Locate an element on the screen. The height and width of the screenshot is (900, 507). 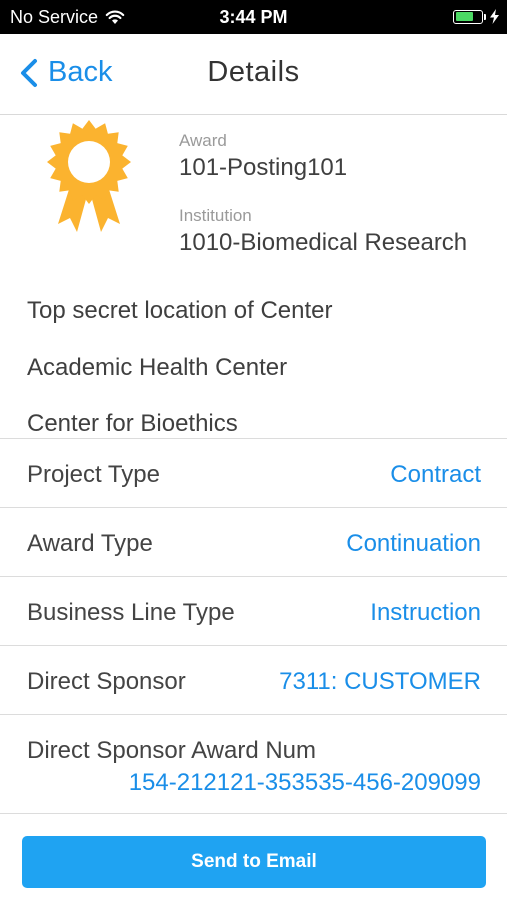
nav-bar: Back Details is located at coordinates (253, 74).